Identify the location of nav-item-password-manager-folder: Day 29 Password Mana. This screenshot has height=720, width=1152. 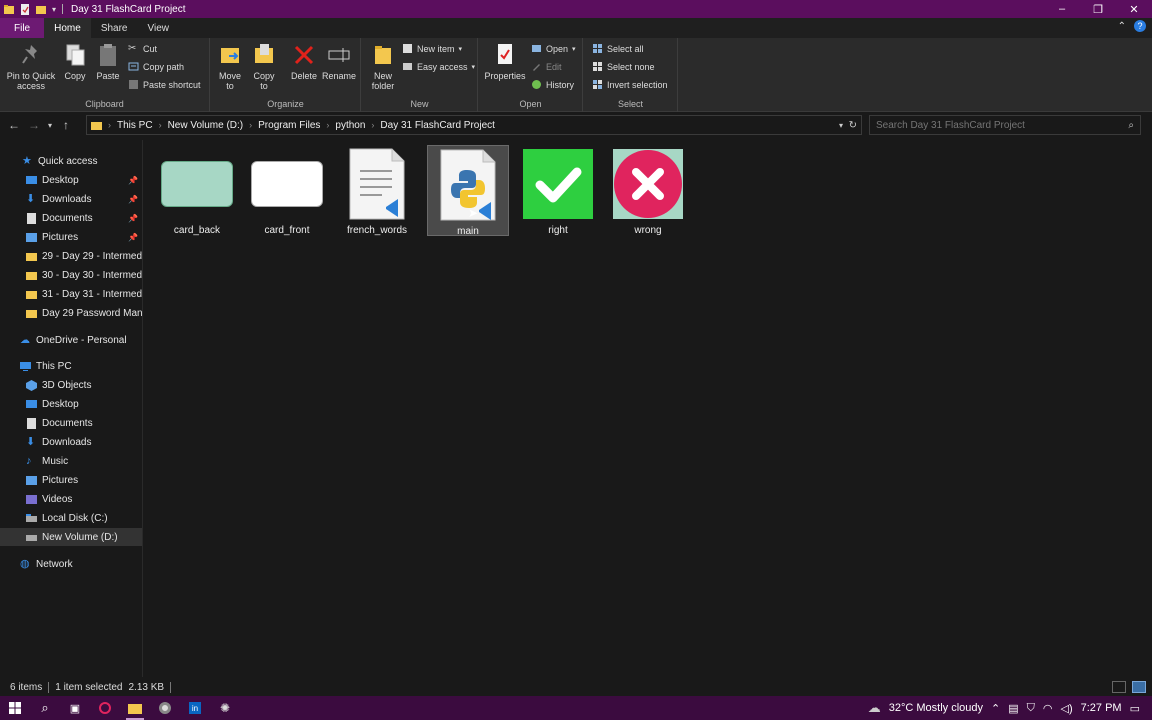
(71, 313).